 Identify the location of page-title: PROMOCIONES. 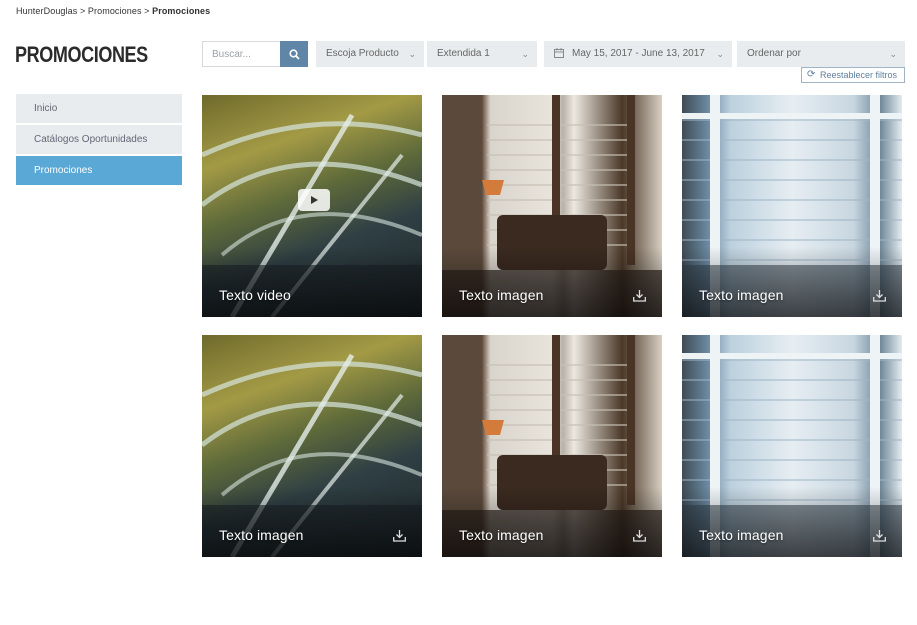
(81, 54).